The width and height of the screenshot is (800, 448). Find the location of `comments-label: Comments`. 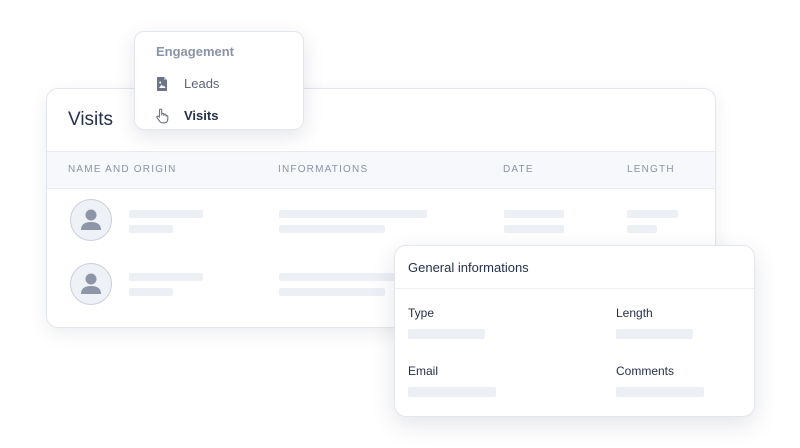

comments-label: Comments is located at coordinates (645, 371).